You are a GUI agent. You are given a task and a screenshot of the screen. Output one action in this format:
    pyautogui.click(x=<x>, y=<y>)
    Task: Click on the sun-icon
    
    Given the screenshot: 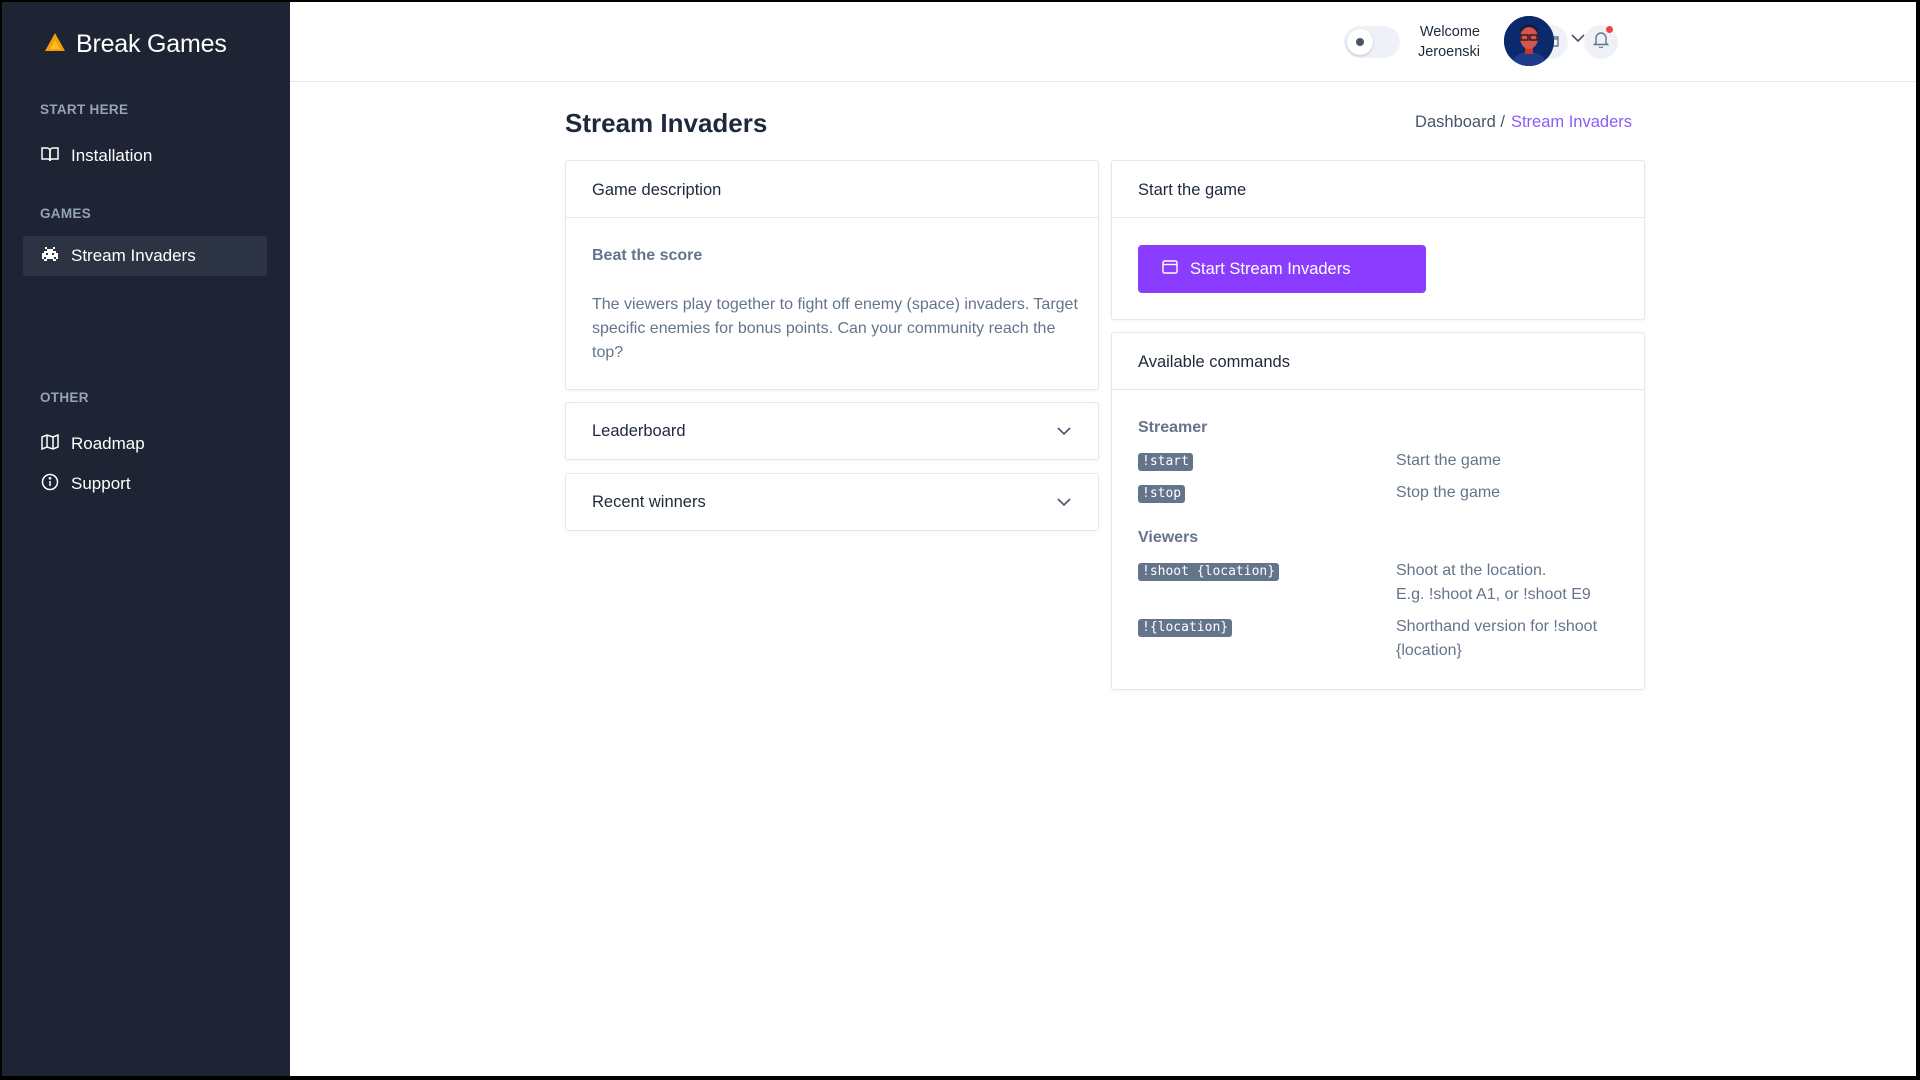 What is the action you would take?
    pyautogui.click(x=1360, y=42)
    